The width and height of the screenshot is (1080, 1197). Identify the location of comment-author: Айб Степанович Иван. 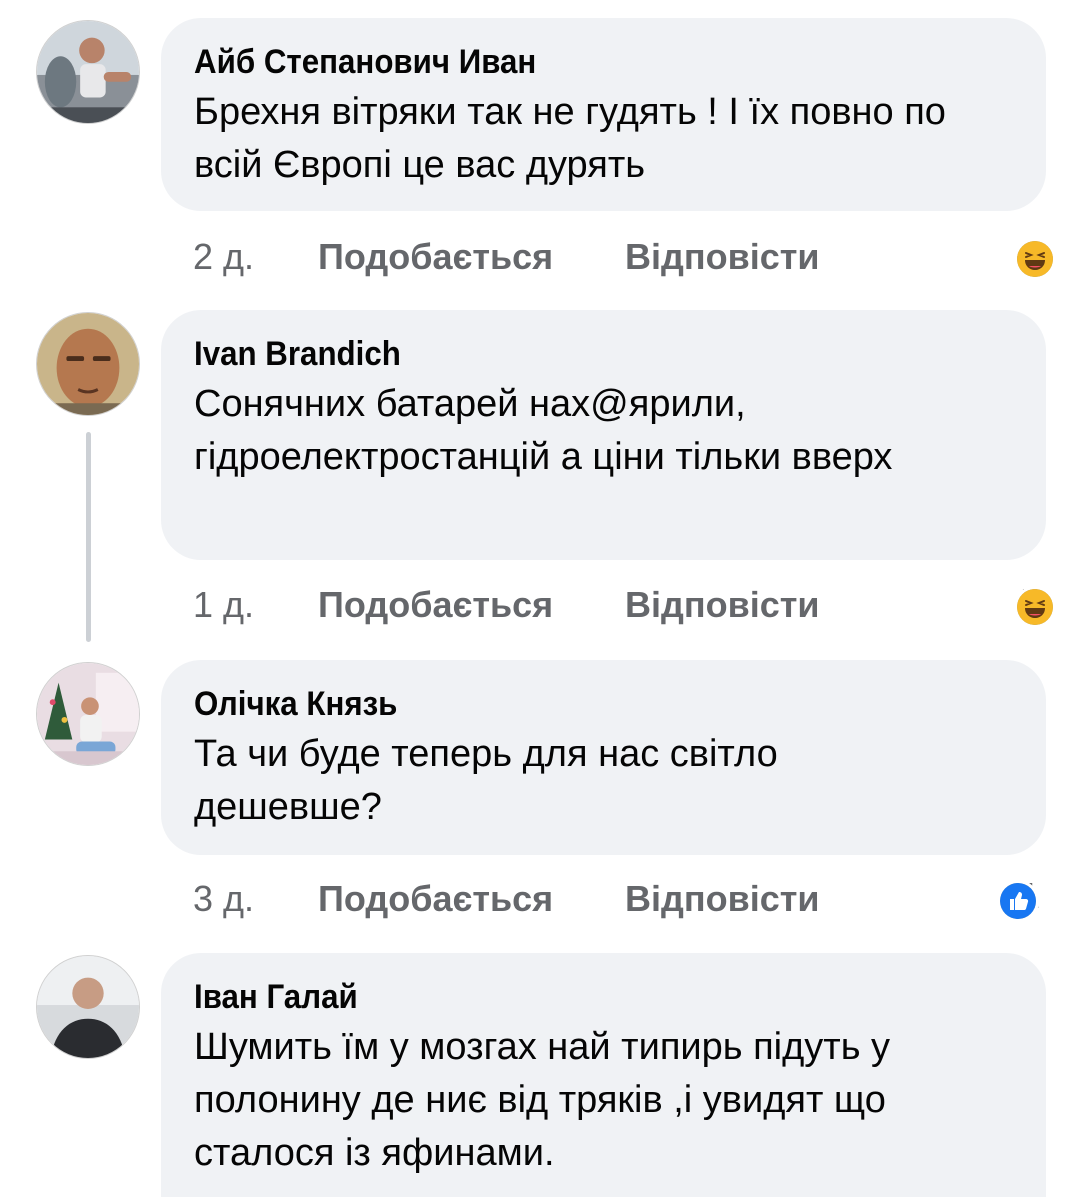
(572, 62).